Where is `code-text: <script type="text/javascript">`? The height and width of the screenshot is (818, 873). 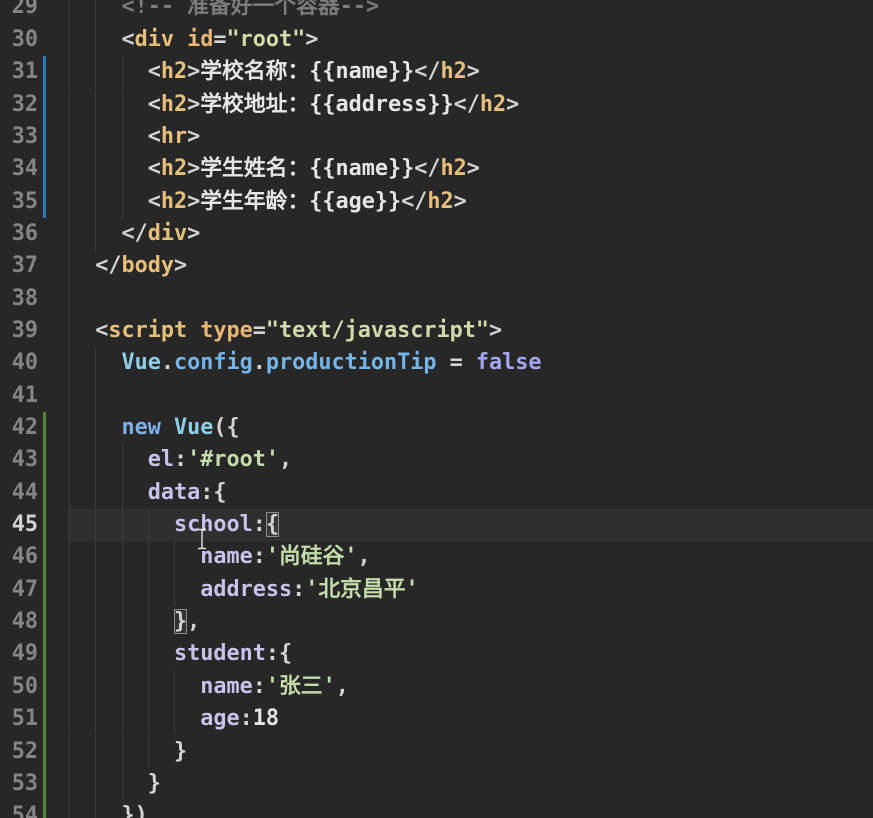 code-text: <script type="text/javascript"> is located at coordinates (285, 331).